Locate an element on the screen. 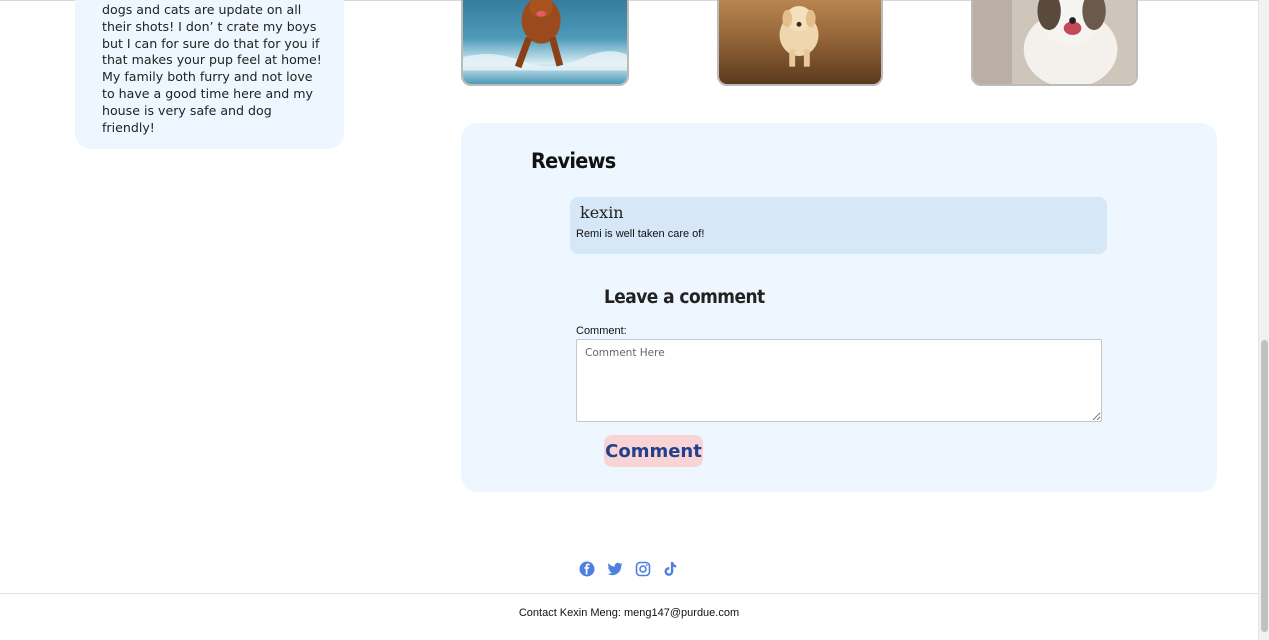 The width and height of the screenshot is (1269, 640). facebook-icon is located at coordinates (587, 569).